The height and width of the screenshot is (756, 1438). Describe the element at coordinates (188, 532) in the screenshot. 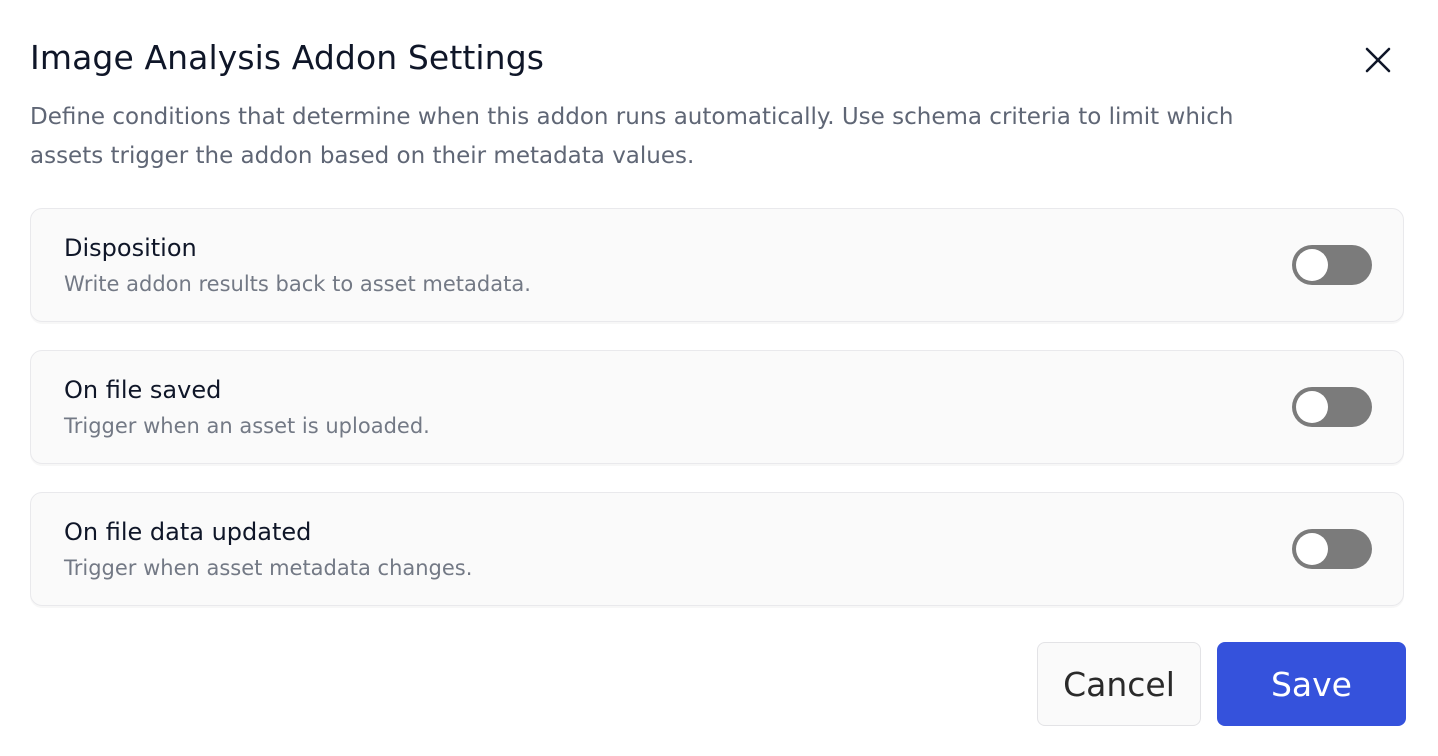

I see `setting-title: On file data updated` at that location.